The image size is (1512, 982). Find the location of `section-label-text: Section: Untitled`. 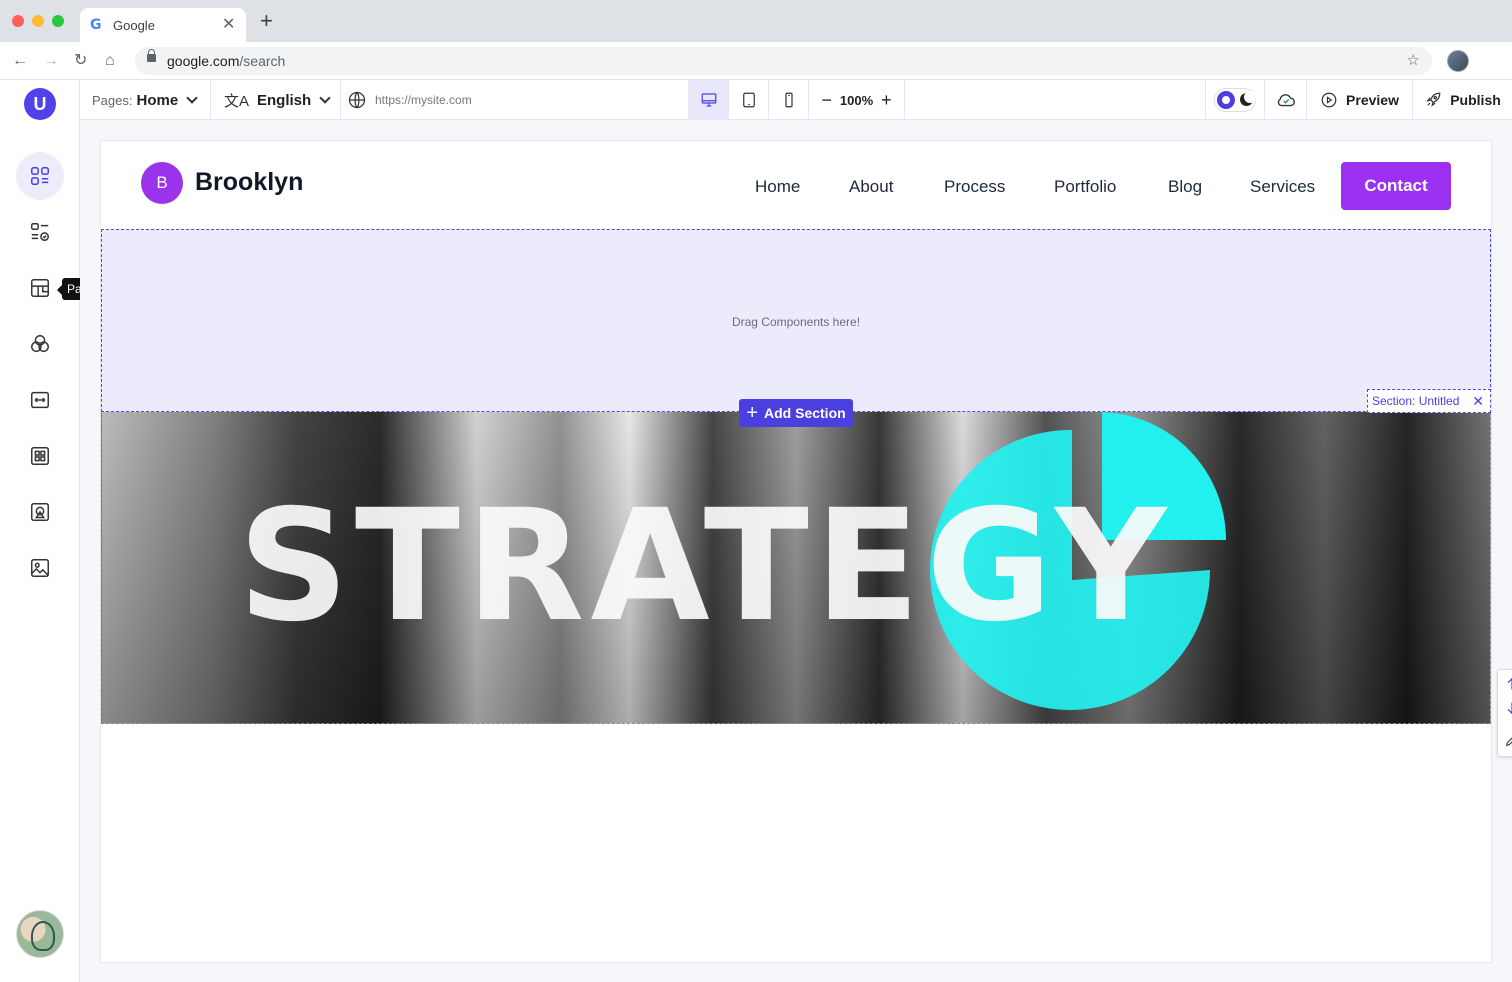

section-label-text: Section: Untitled is located at coordinates (1416, 401).